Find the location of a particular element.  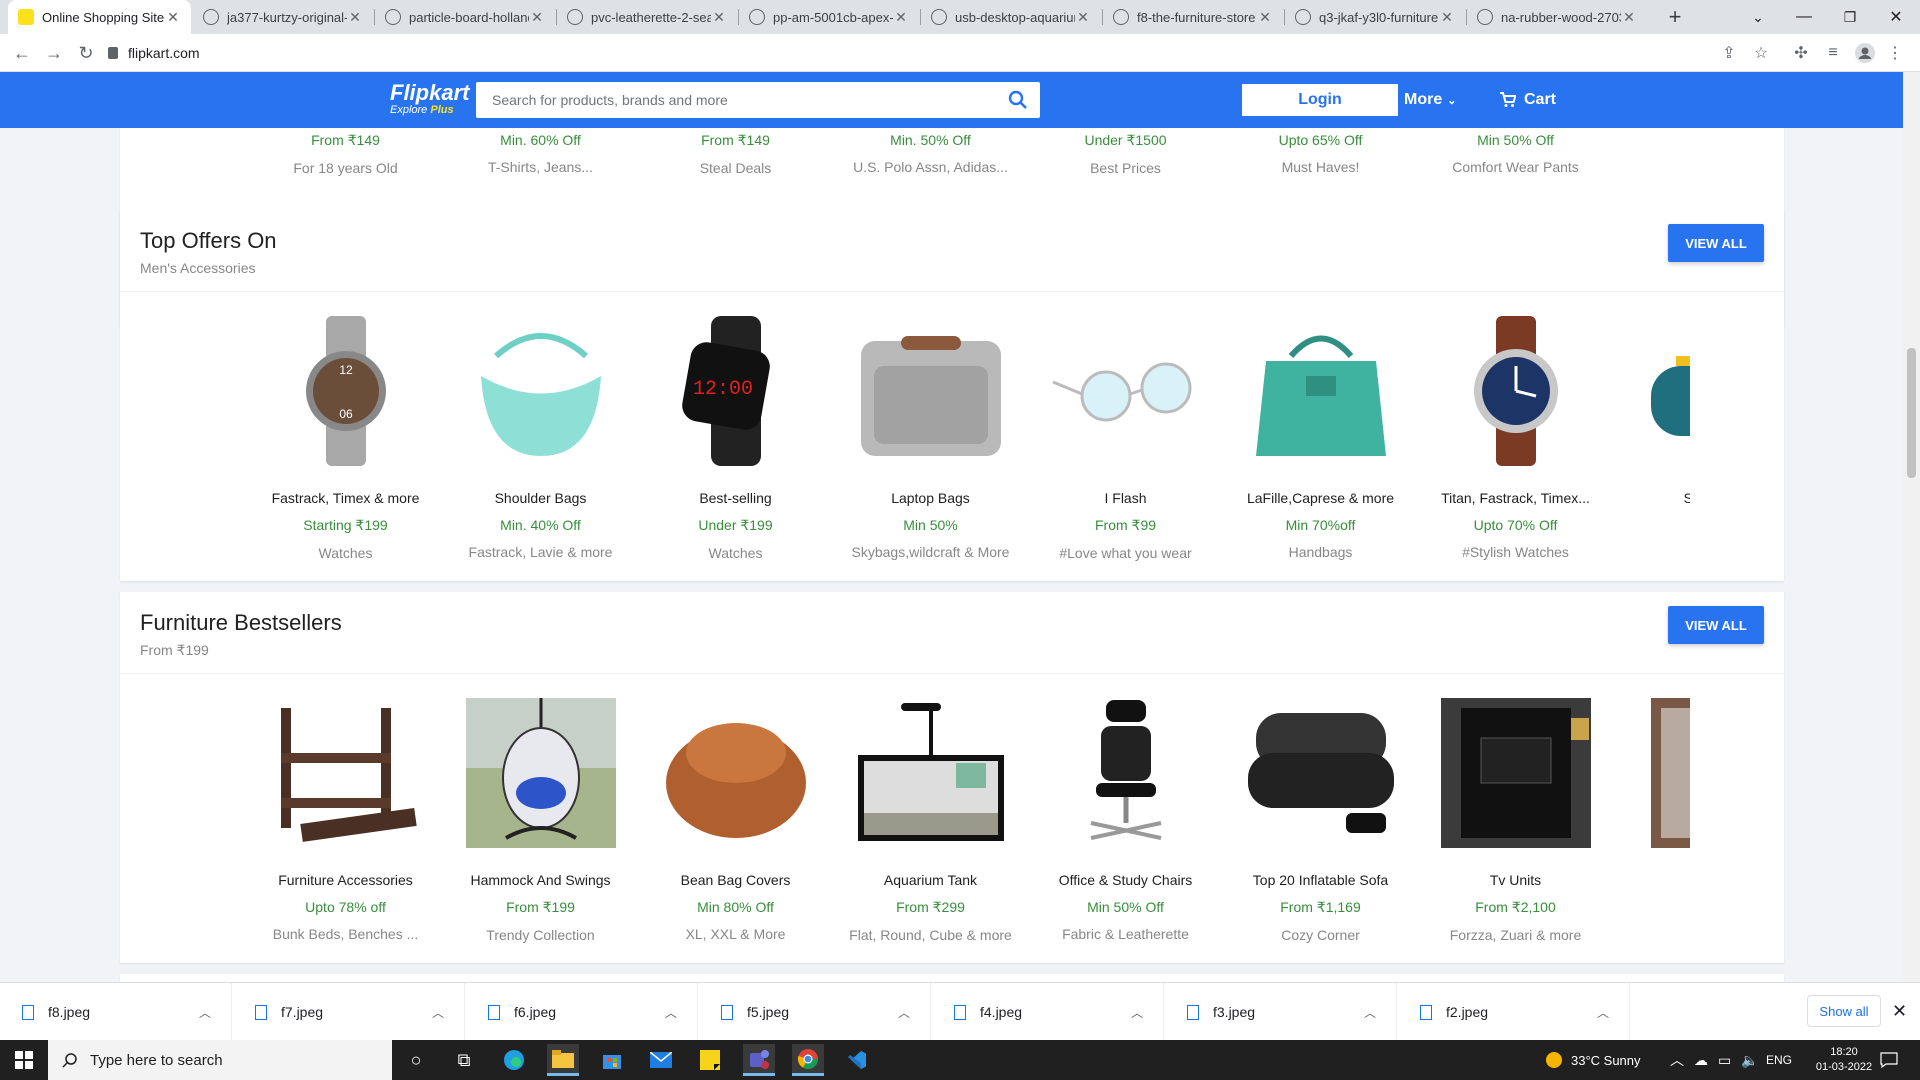

tab-browser: usb-desktop-aquarium ✕ is located at coordinates (1011, 17).